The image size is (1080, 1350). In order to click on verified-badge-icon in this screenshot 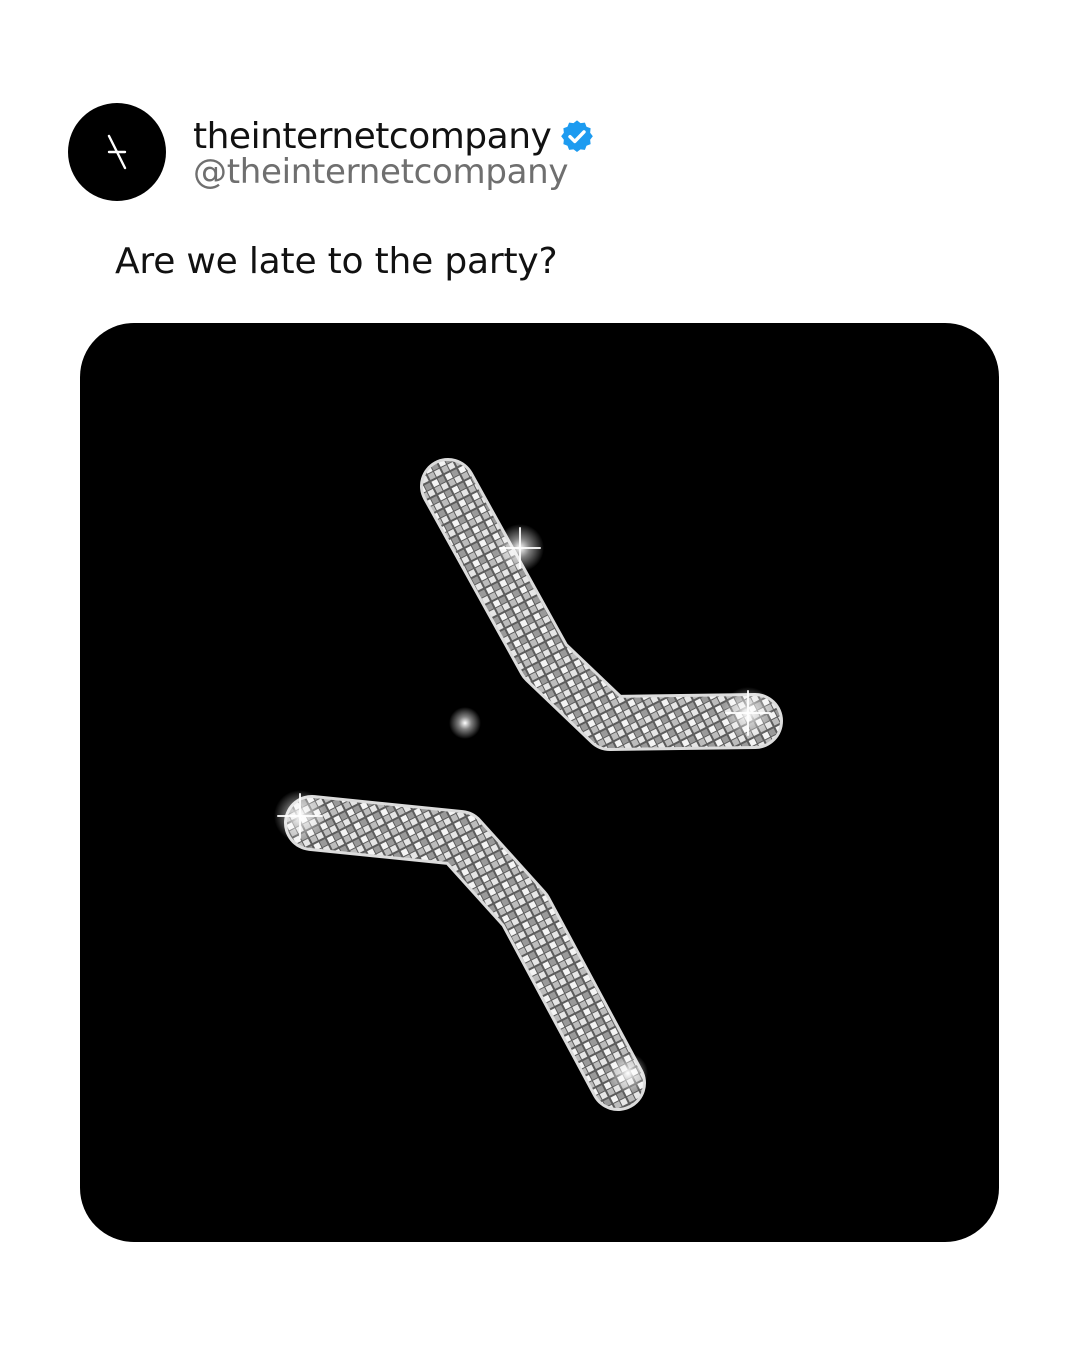, I will do `click(577, 137)`.